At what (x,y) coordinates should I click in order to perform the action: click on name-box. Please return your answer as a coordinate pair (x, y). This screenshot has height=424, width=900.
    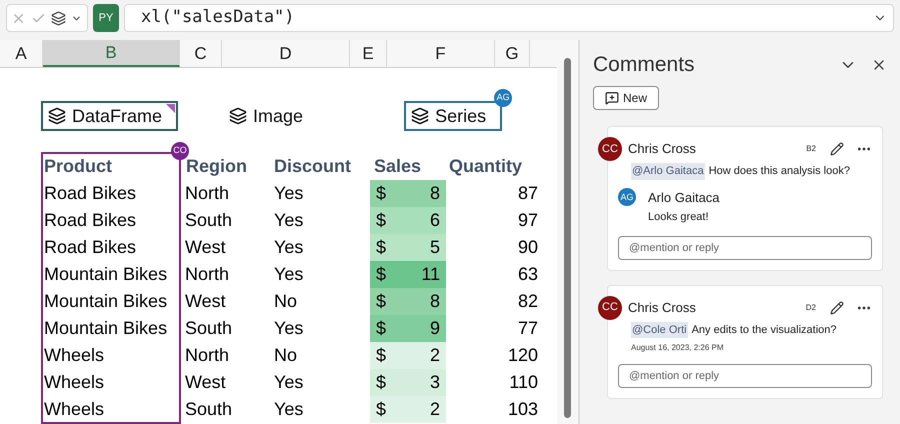
    Looking at the image, I should click on (47, 18).